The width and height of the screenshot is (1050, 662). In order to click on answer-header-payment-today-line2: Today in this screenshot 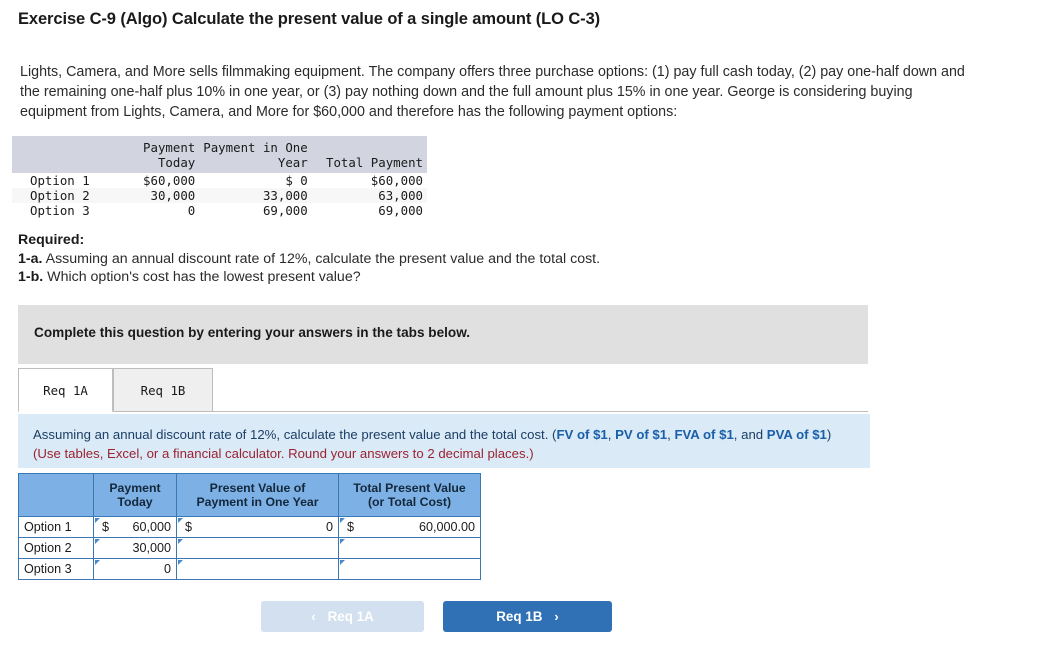, I will do `click(135, 502)`.